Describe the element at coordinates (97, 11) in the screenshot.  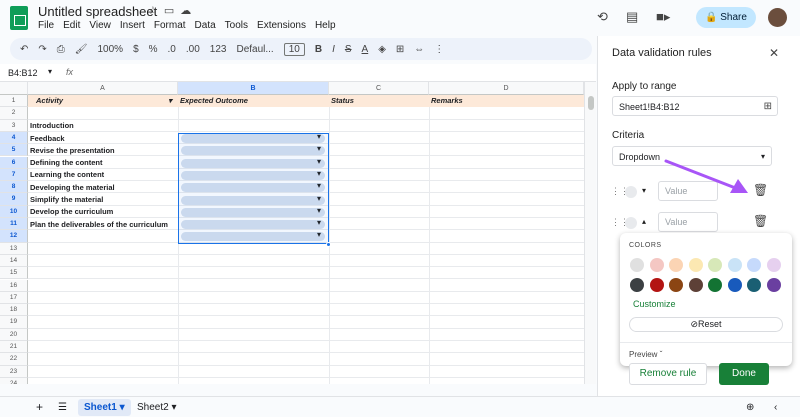
I see `document-title: Untitled spreadsheet` at that location.